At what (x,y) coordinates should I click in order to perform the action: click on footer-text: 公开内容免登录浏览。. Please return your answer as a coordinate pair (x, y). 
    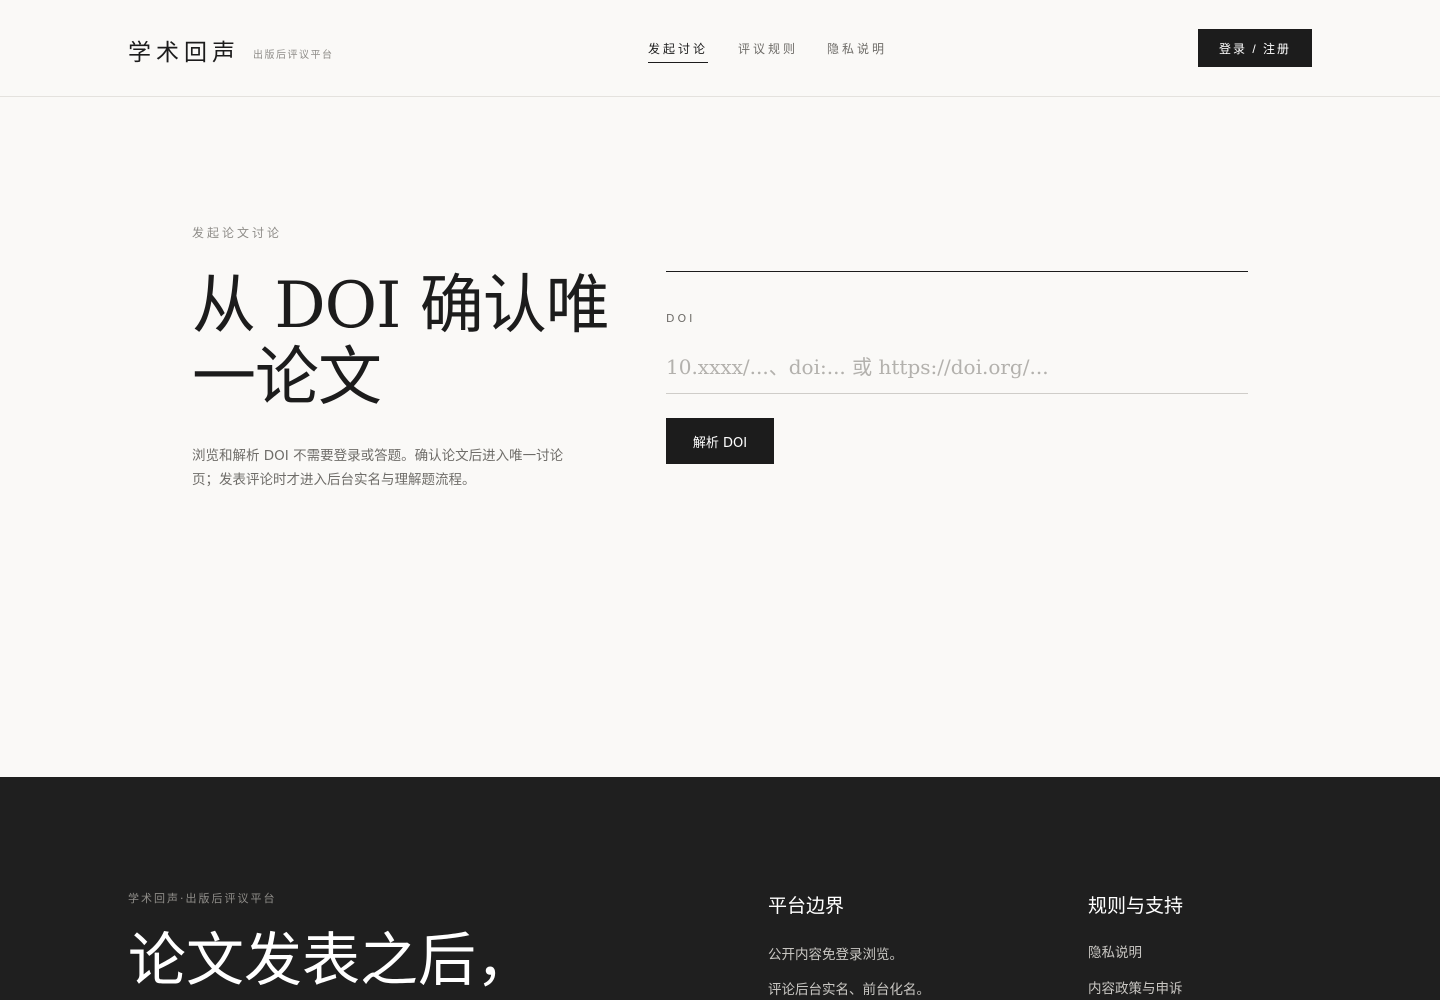
    Looking at the image, I should click on (835, 955).